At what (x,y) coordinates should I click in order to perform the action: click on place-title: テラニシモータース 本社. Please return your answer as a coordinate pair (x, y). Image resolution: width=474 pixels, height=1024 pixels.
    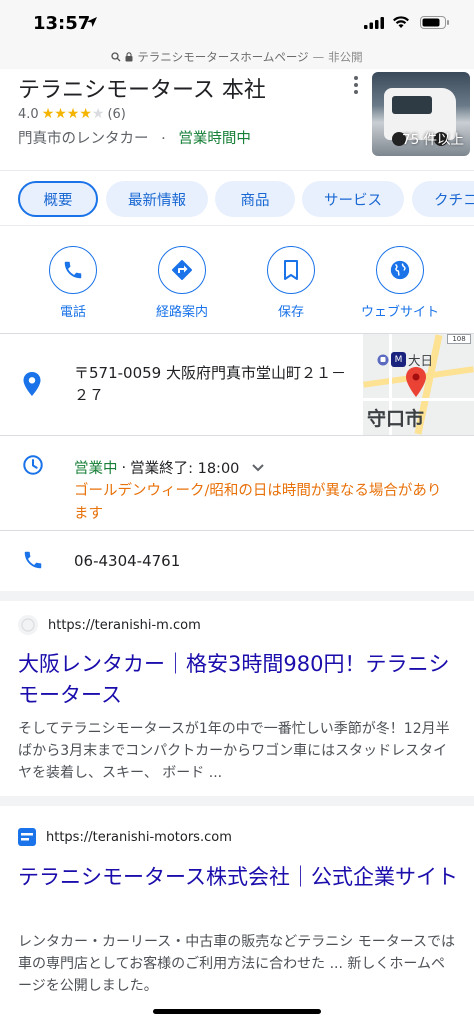
    Looking at the image, I should click on (142, 90).